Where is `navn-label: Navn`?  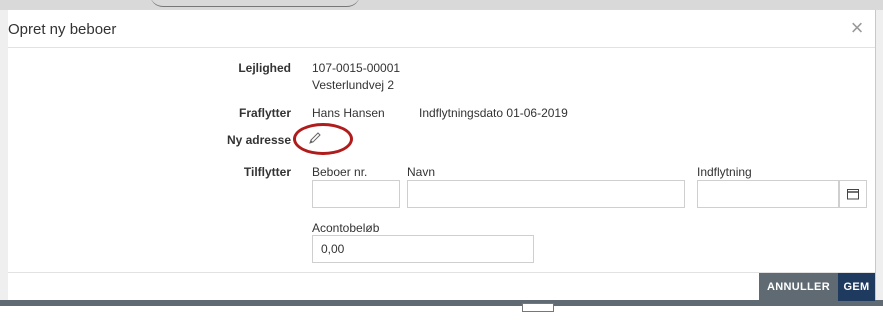 navn-label: Navn is located at coordinates (421, 172).